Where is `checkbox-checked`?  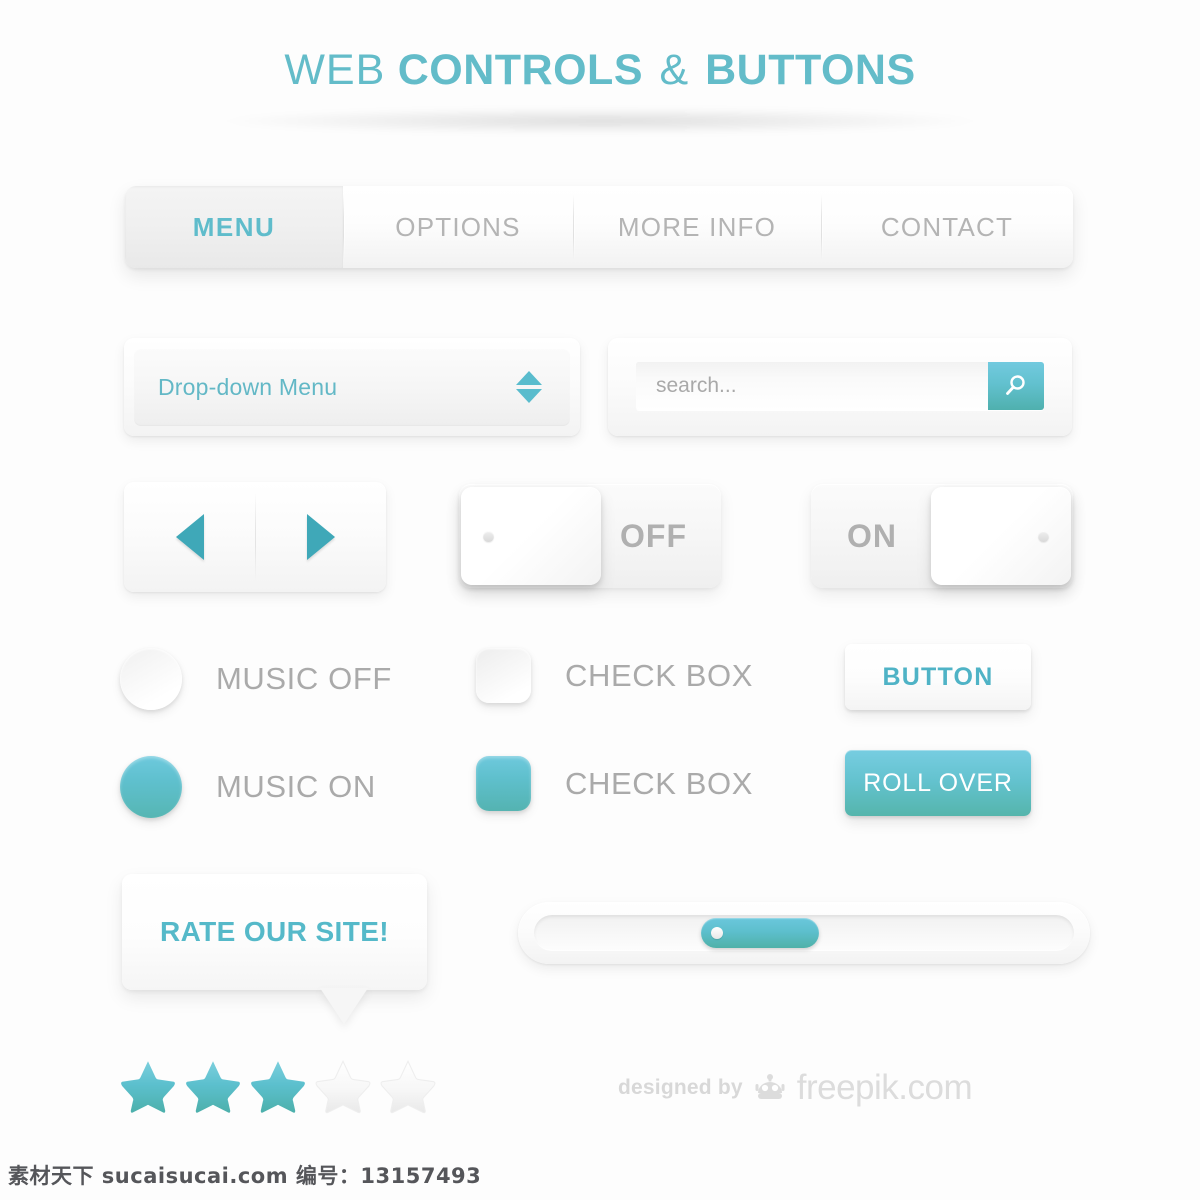
checkbox-checked is located at coordinates (503, 783).